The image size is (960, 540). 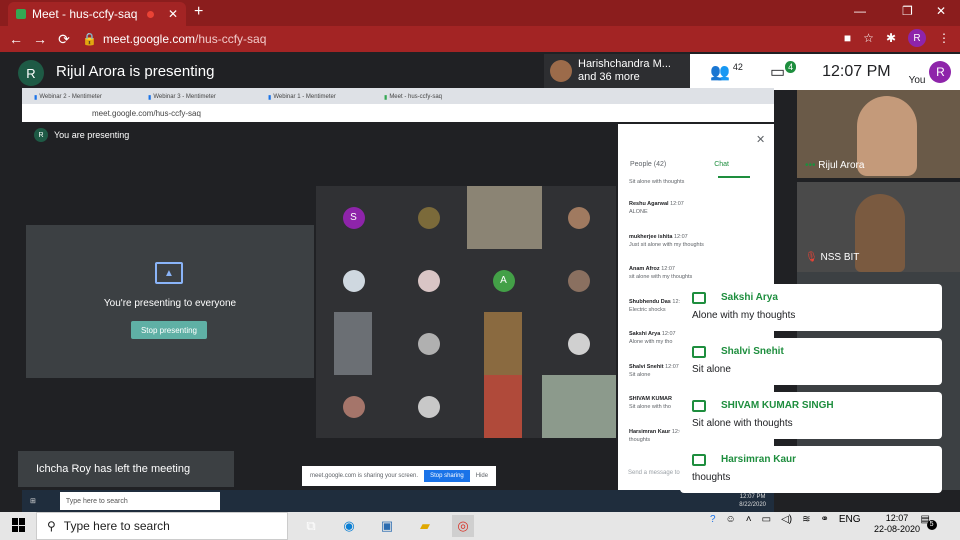 I want to click on meet-header-controls: 👥 42 ▭ 4 12:07 PM You R, so click(x=825, y=72).